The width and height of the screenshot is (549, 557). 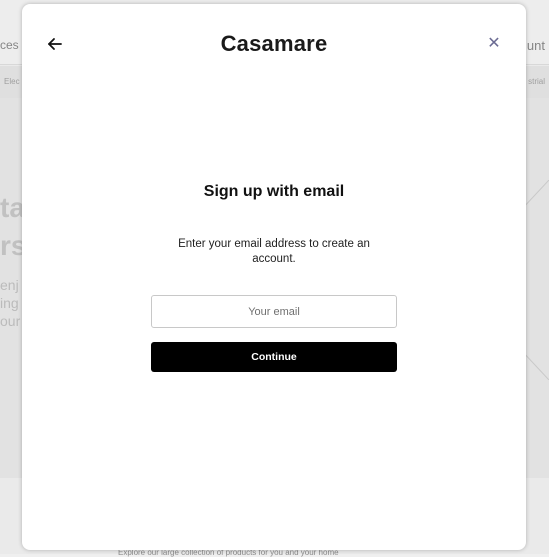 What do you see at coordinates (274, 191) in the screenshot?
I see `modal-title: Sign up with email` at bounding box center [274, 191].